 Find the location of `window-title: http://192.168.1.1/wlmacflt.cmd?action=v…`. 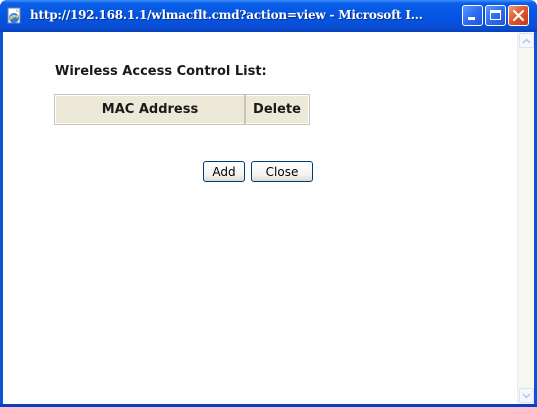

window-title: http://192.168.1.1/wlmacflt.cmd?action=v… is located at coordinates (226, 15).